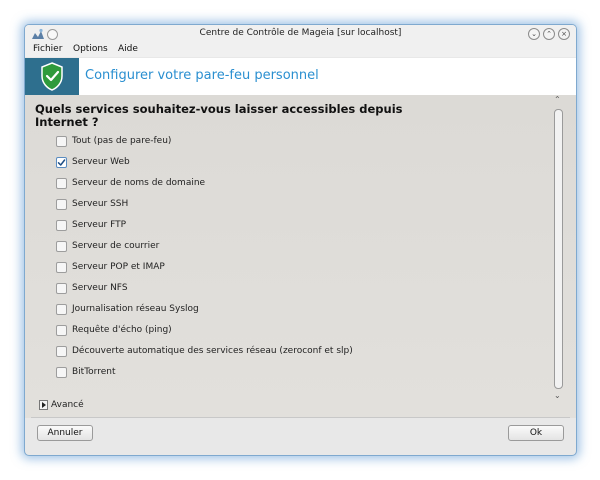  I want to click on scroll-thumb, so click(558, 249).